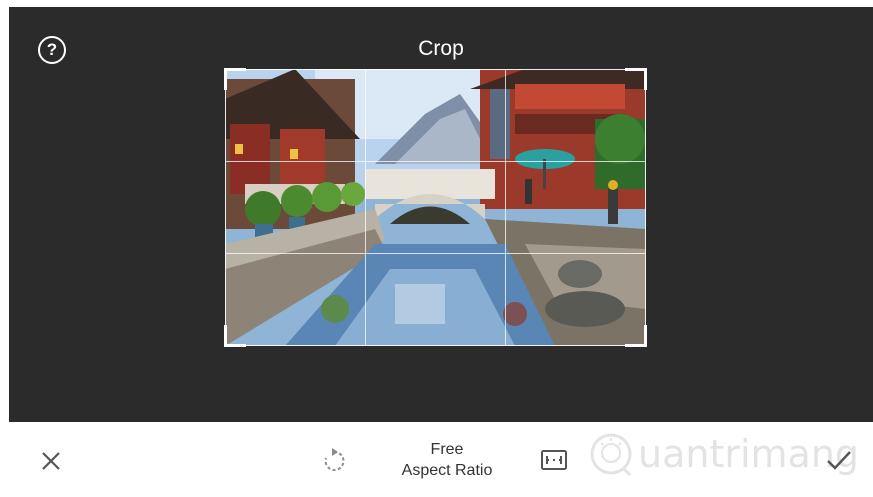 This screenshot has height=497, width=873. I want to click on quantrimang-logo-icon, so click(611, 455).